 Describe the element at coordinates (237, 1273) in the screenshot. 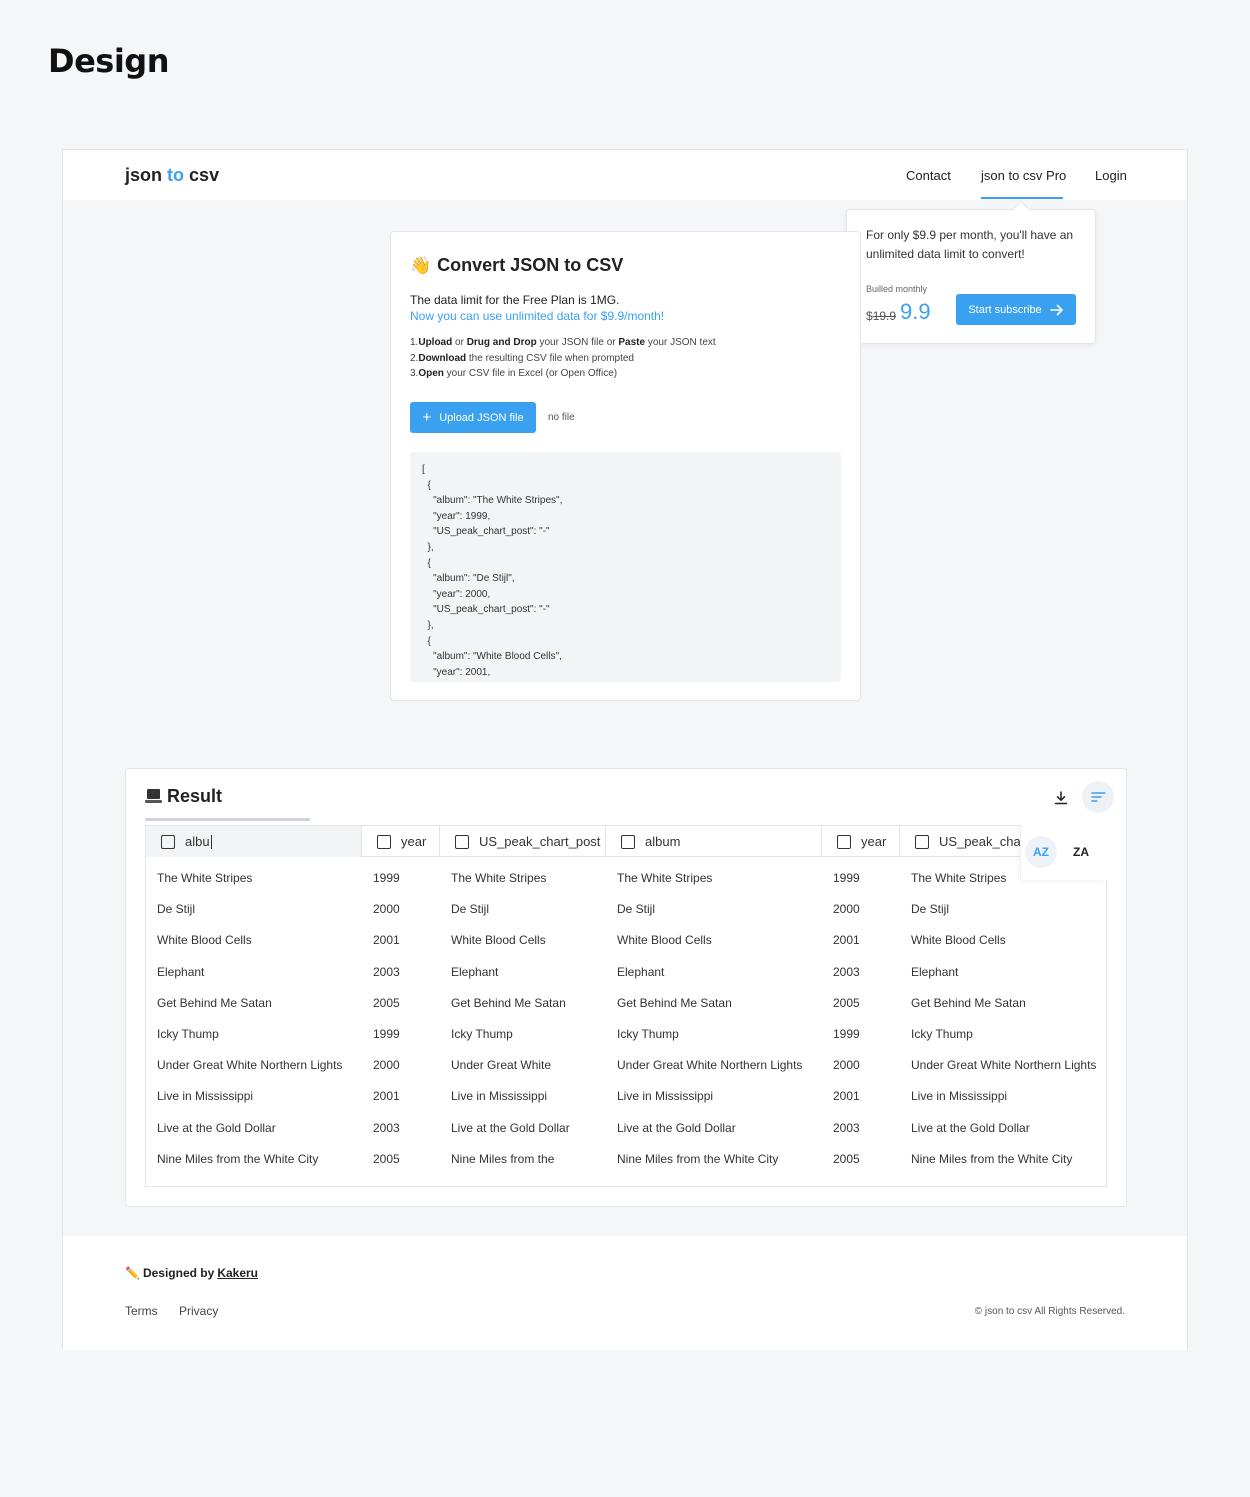

I see `author-link: Kakeru` at that location.